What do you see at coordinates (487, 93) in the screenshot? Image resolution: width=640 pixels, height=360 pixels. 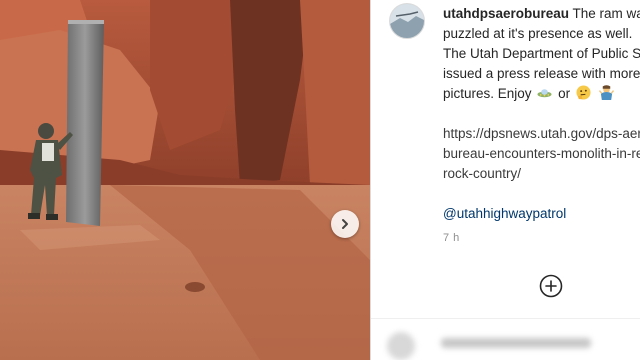 I see `caption-text: pictures. Enjoy` at bounding box center [487, 93].